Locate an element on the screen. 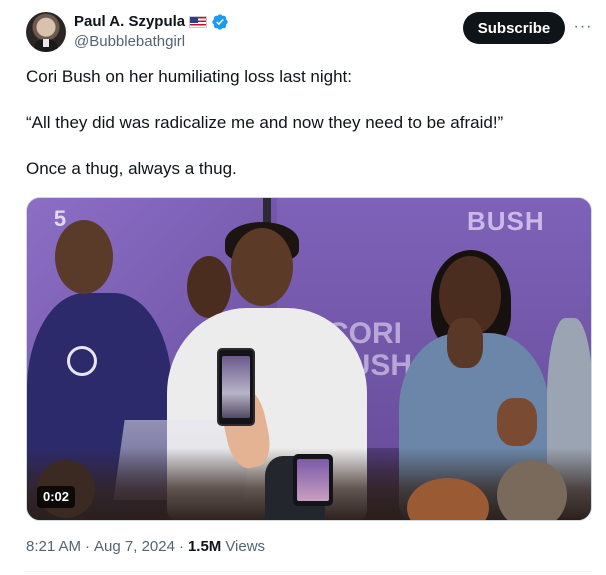  tv-logo-number: 5 is located at coordinates (60, 218).